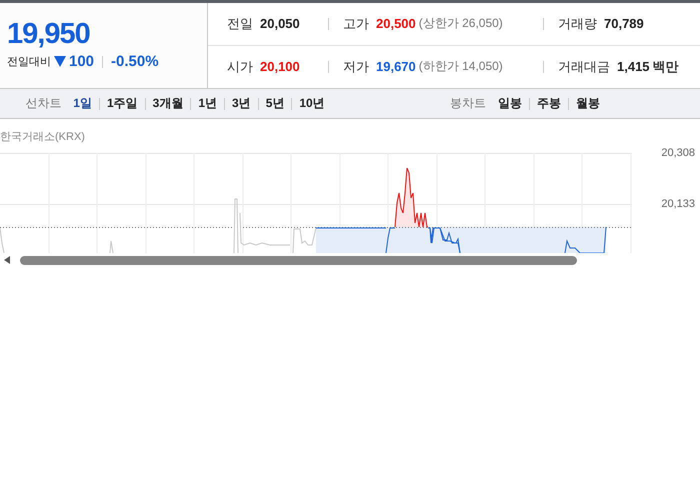 This screenshot has height=490, width=700. What do you see at coordinates (588, 103) in the screenshot?
I see `period-tab: 월봉` at bounding box center [588, 103].